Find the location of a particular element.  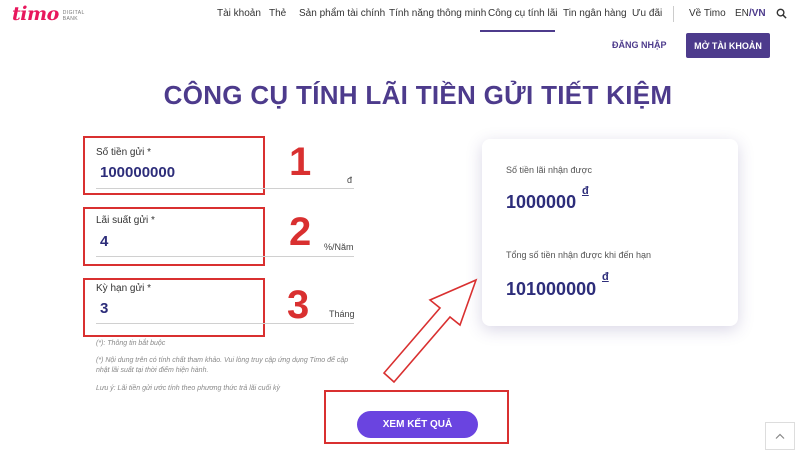

lang-en: EN is located at coordinates (742, 13).